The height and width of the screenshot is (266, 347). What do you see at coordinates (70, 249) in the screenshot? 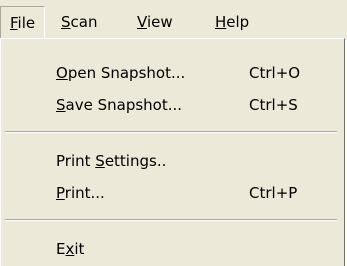
I see `menu-item-label: Exit` at bounding box center [70, 249].